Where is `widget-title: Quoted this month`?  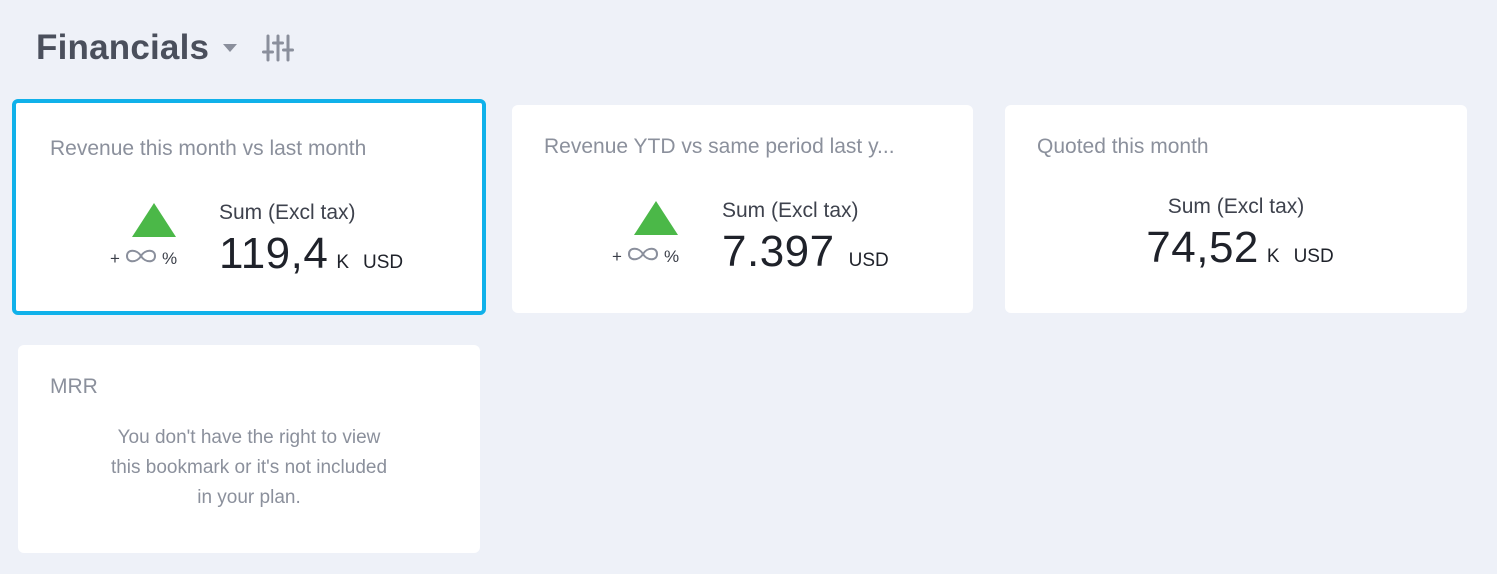
widget-title: Quoted this month is located at coordinates (1123, 146).